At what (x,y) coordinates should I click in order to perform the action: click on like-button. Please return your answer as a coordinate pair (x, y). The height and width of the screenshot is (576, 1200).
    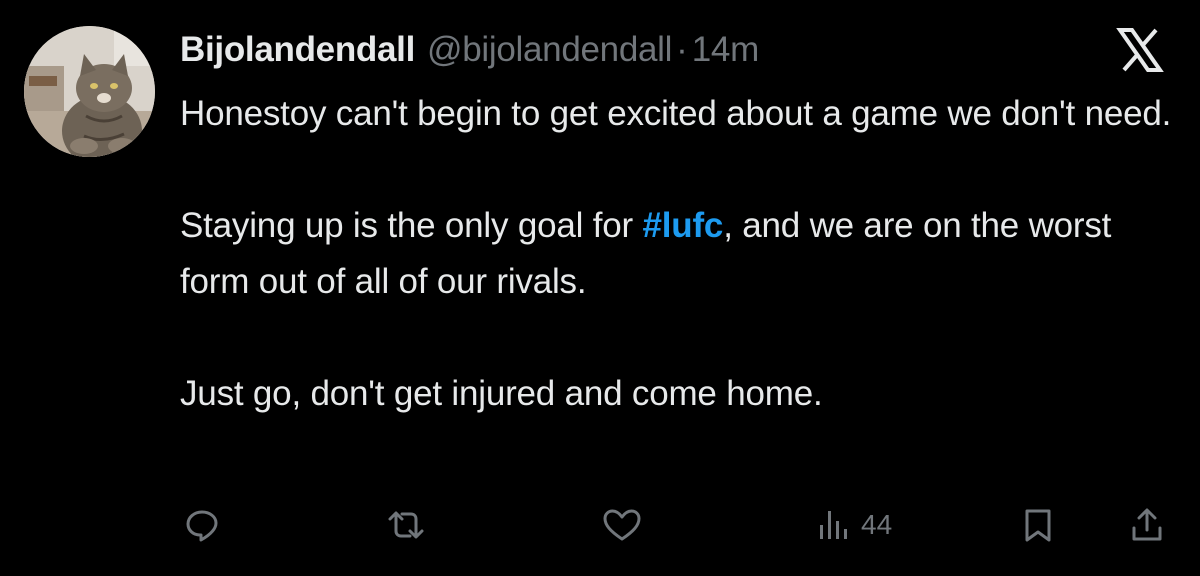
    Looking at the image, I should click on (622, 525).